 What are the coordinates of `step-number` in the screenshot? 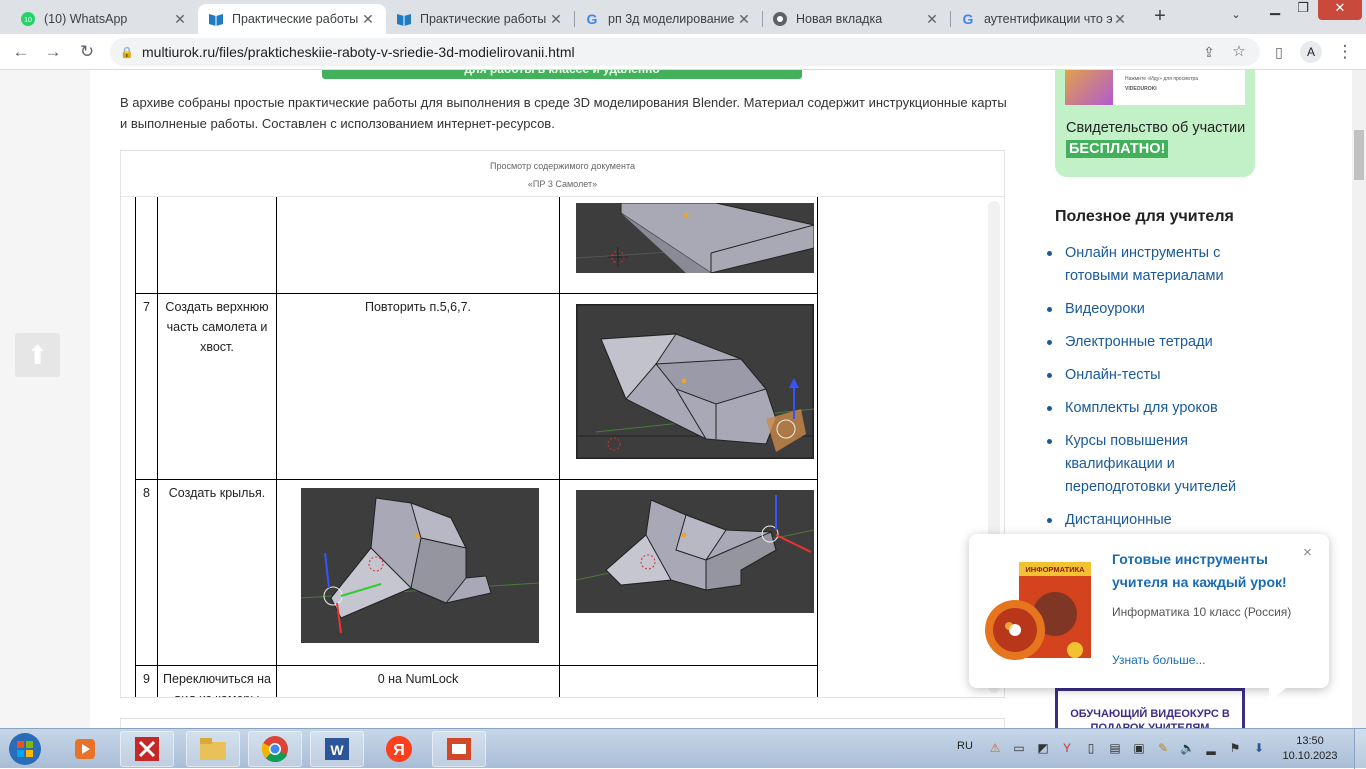 It's located at (146, 245).